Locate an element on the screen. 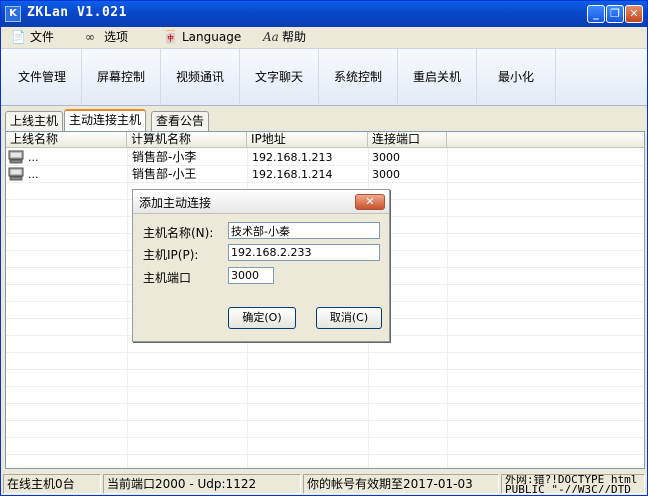 The height and width of the screenshot is (496, 648). menu-file: 📄 文件 is located at coordinates (32, 37).